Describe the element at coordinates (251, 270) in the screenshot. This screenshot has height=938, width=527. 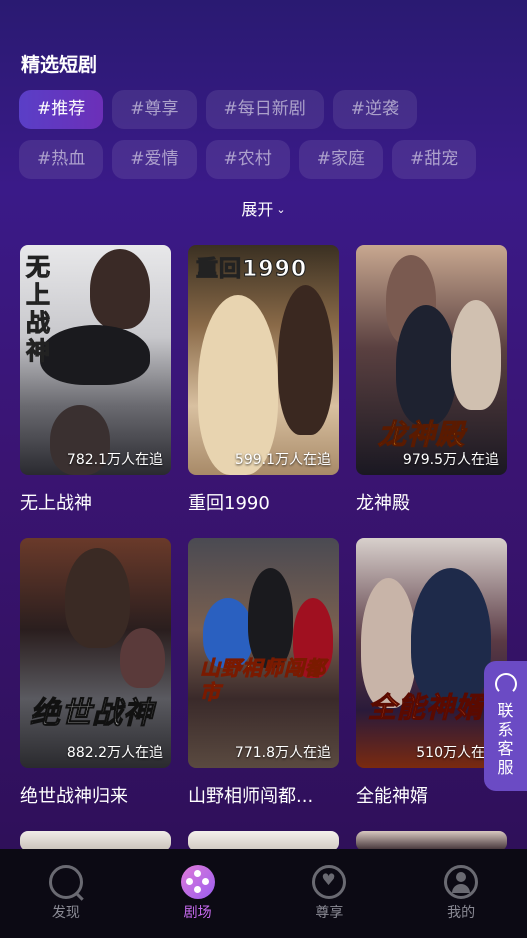
I see `poster-title: 重回1990` at that location.